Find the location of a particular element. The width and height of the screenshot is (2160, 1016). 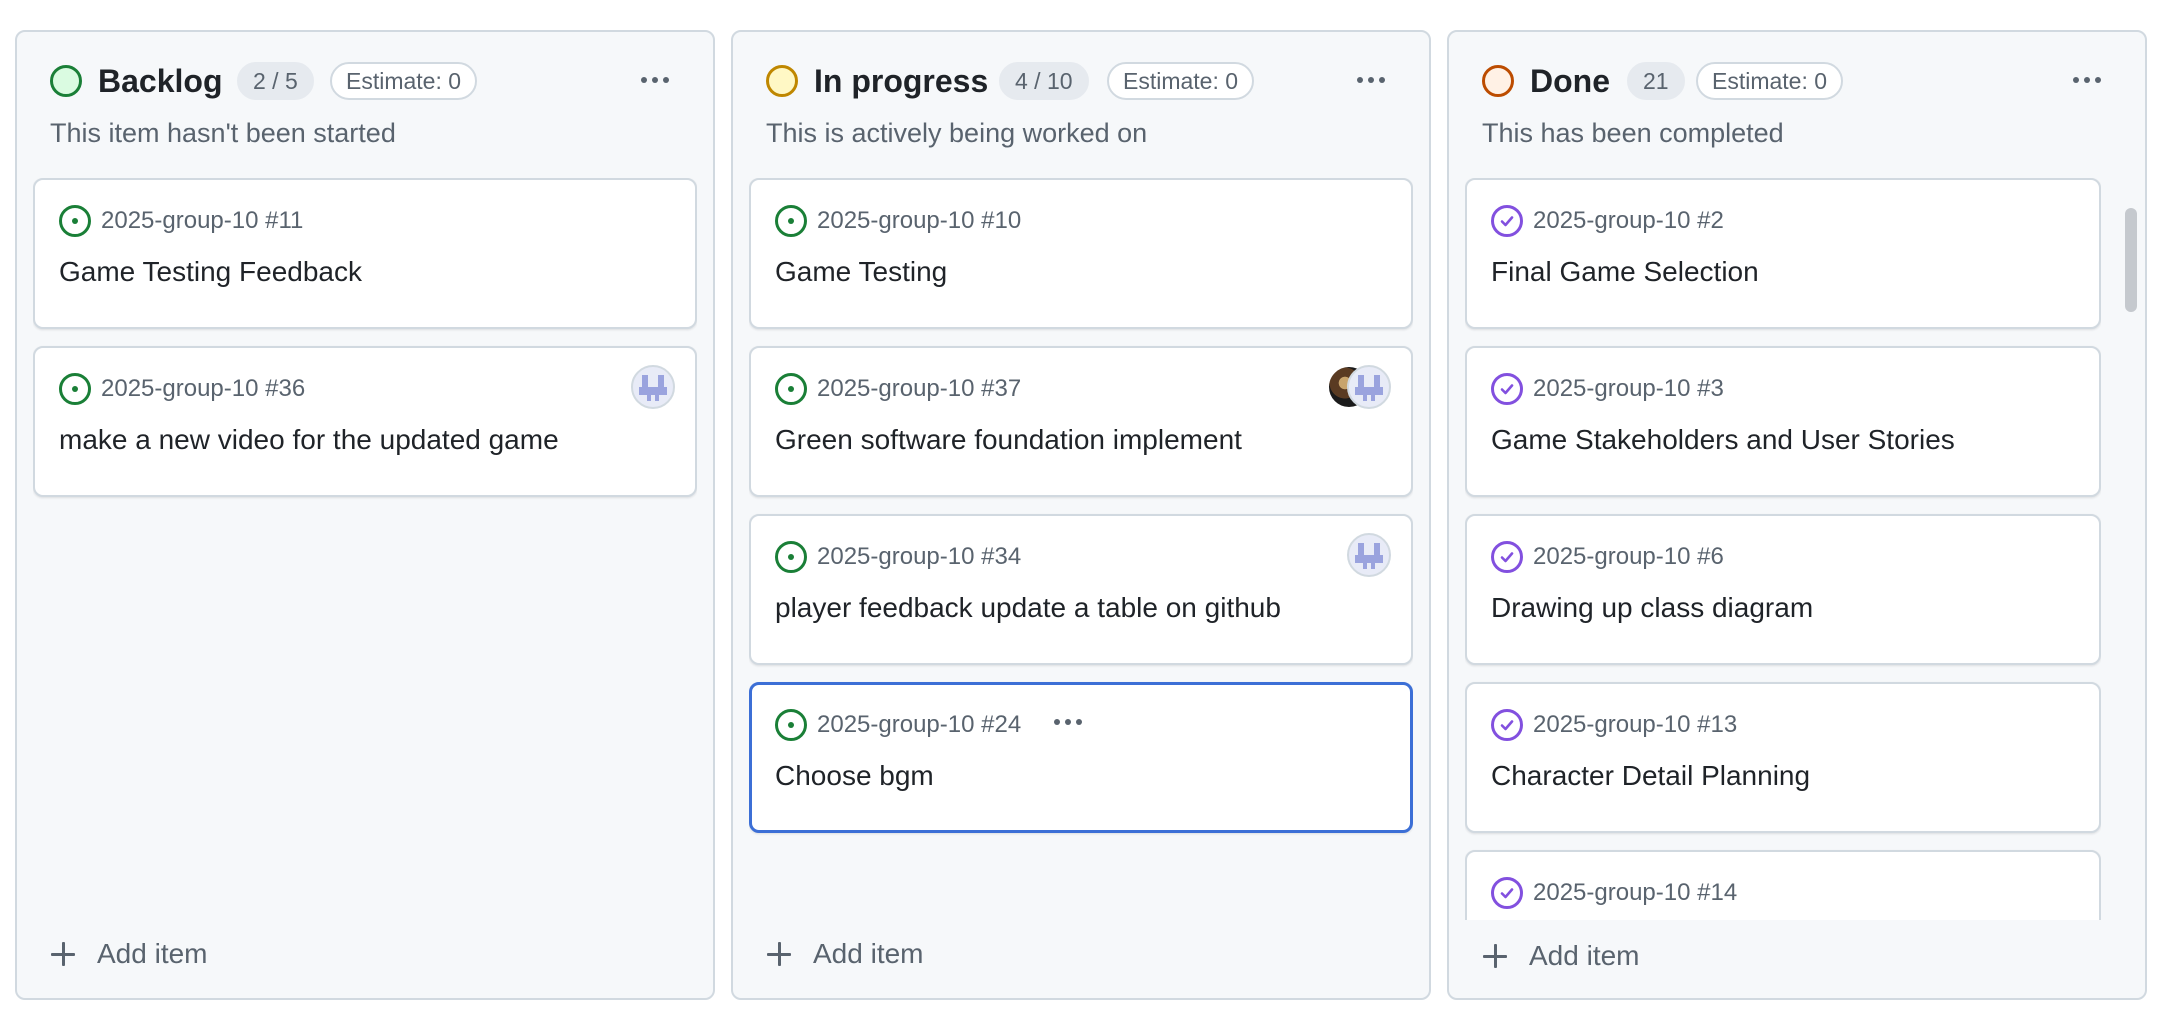

issue-title: make a new video for the updated game is located at coordinates (367, 440).